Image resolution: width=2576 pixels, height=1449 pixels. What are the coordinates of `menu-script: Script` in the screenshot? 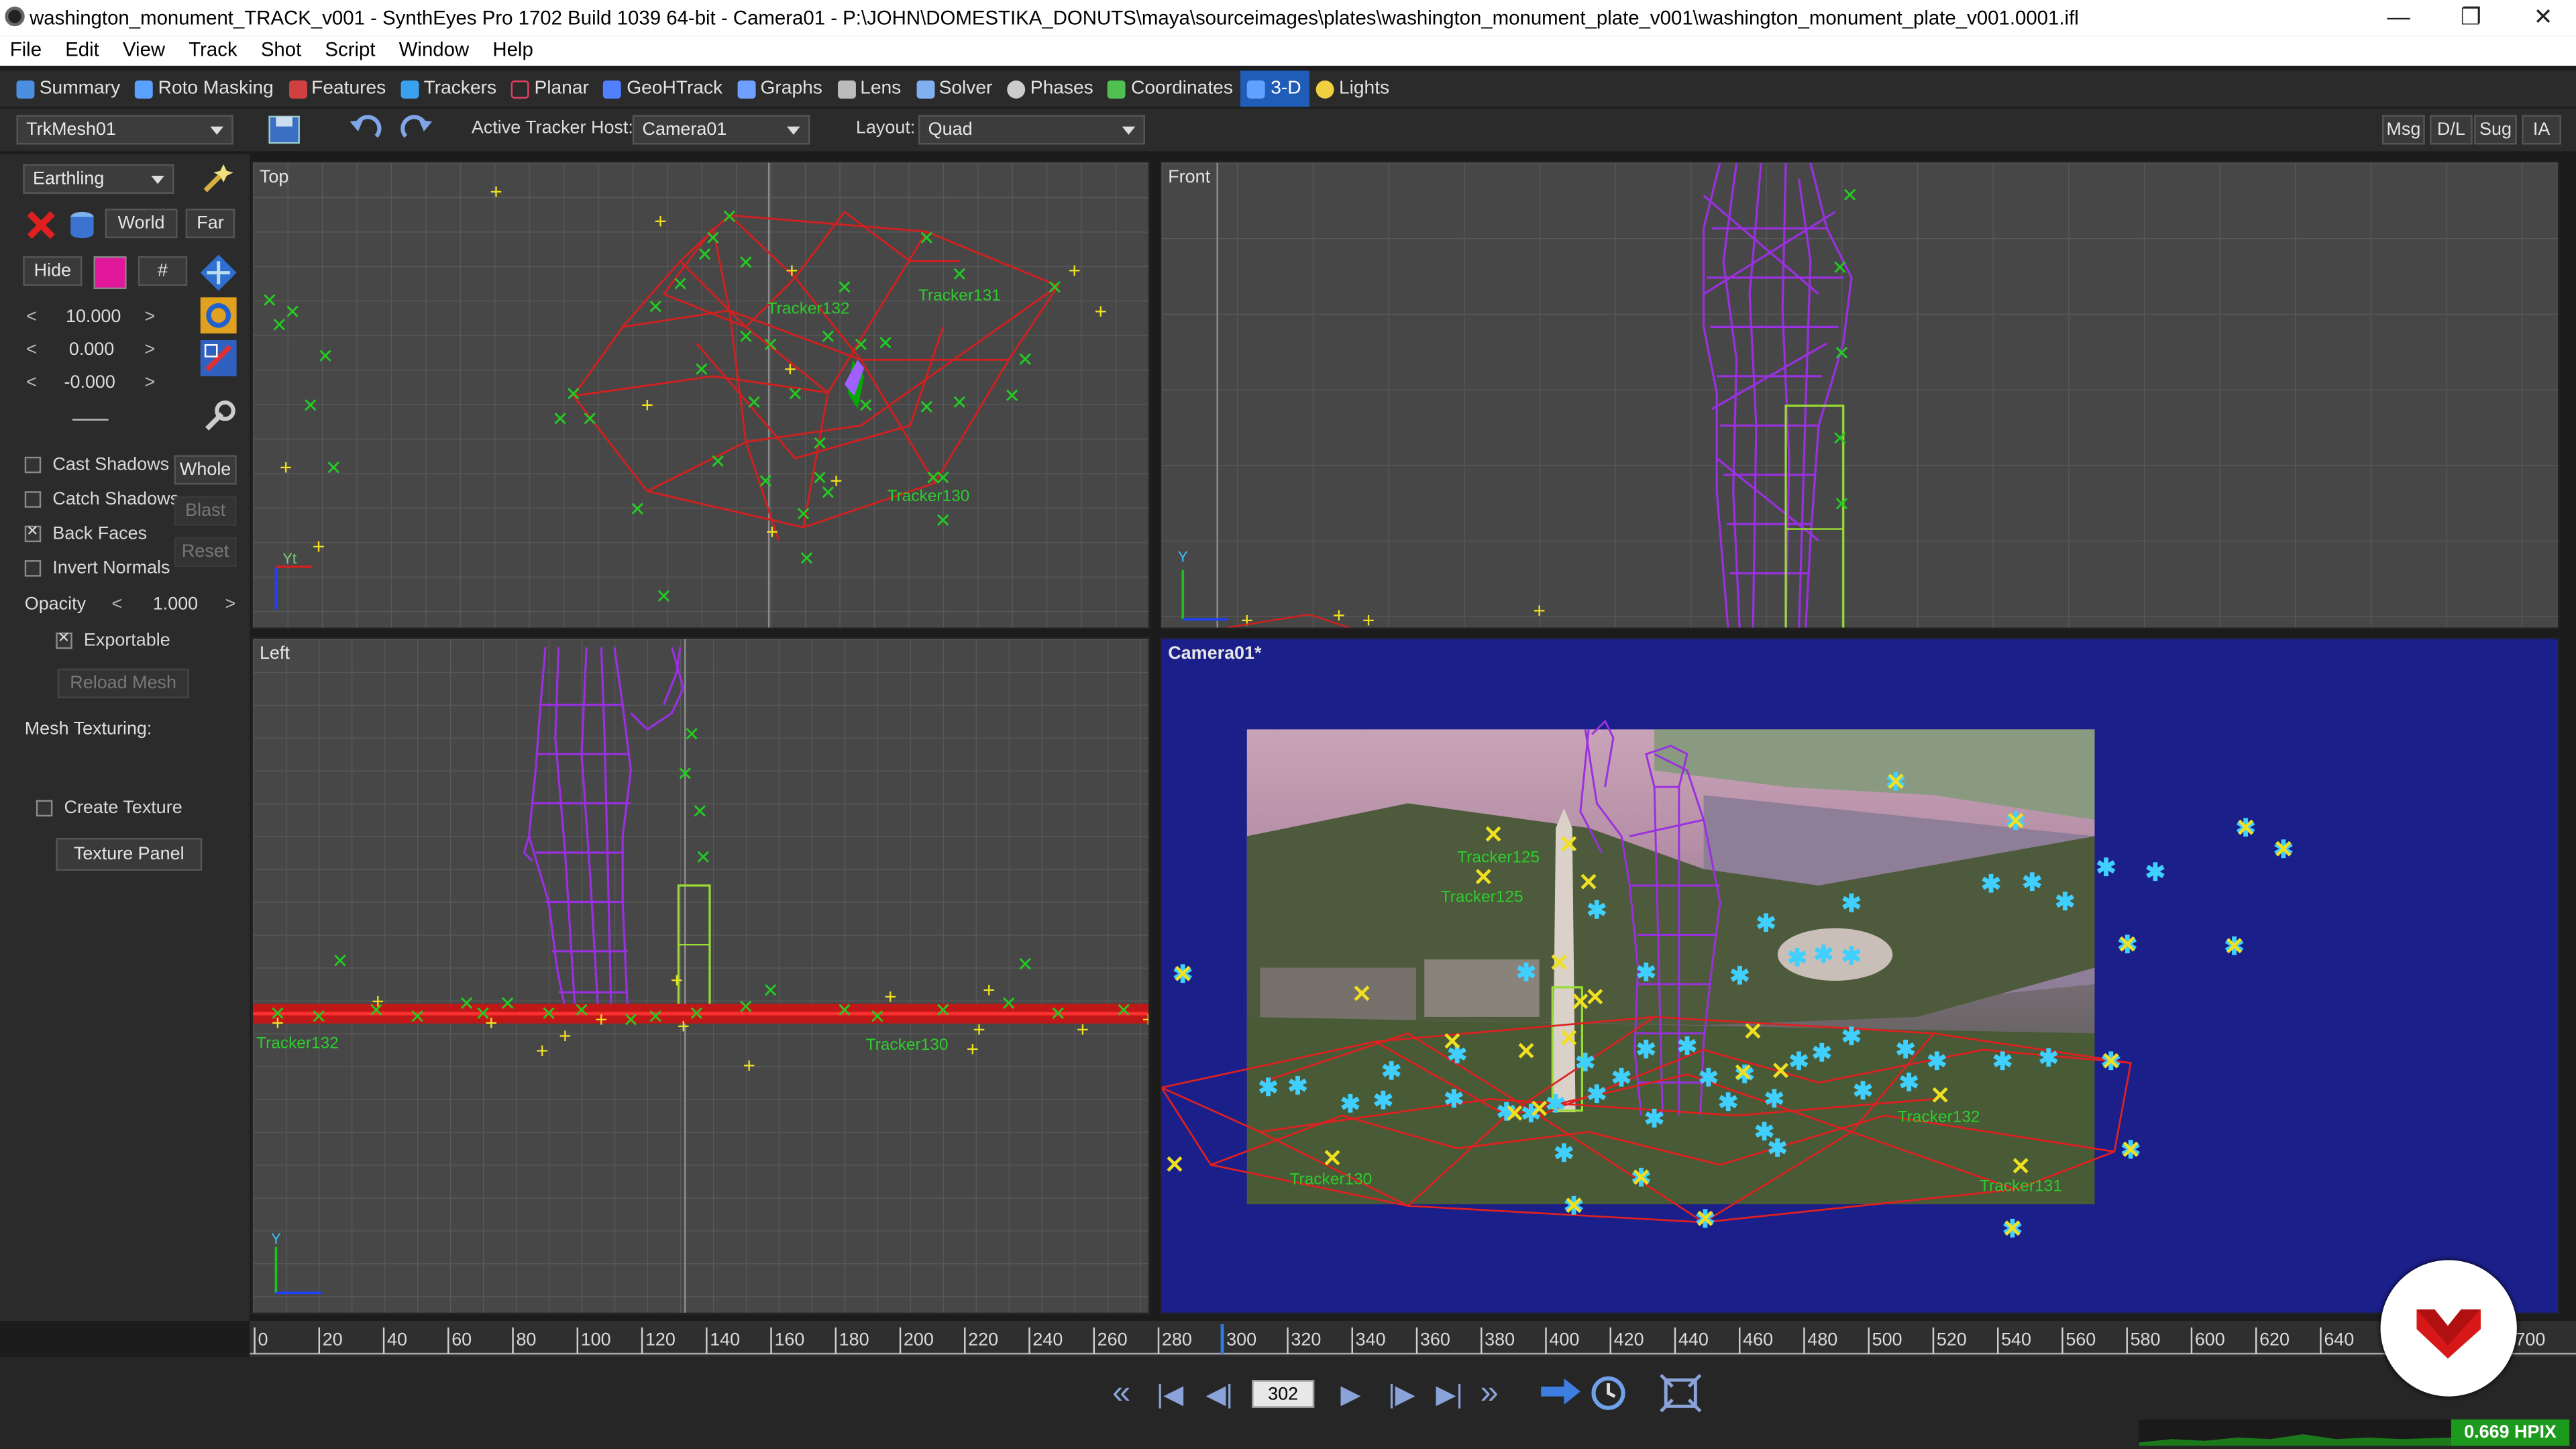 It's located at (349, 48).